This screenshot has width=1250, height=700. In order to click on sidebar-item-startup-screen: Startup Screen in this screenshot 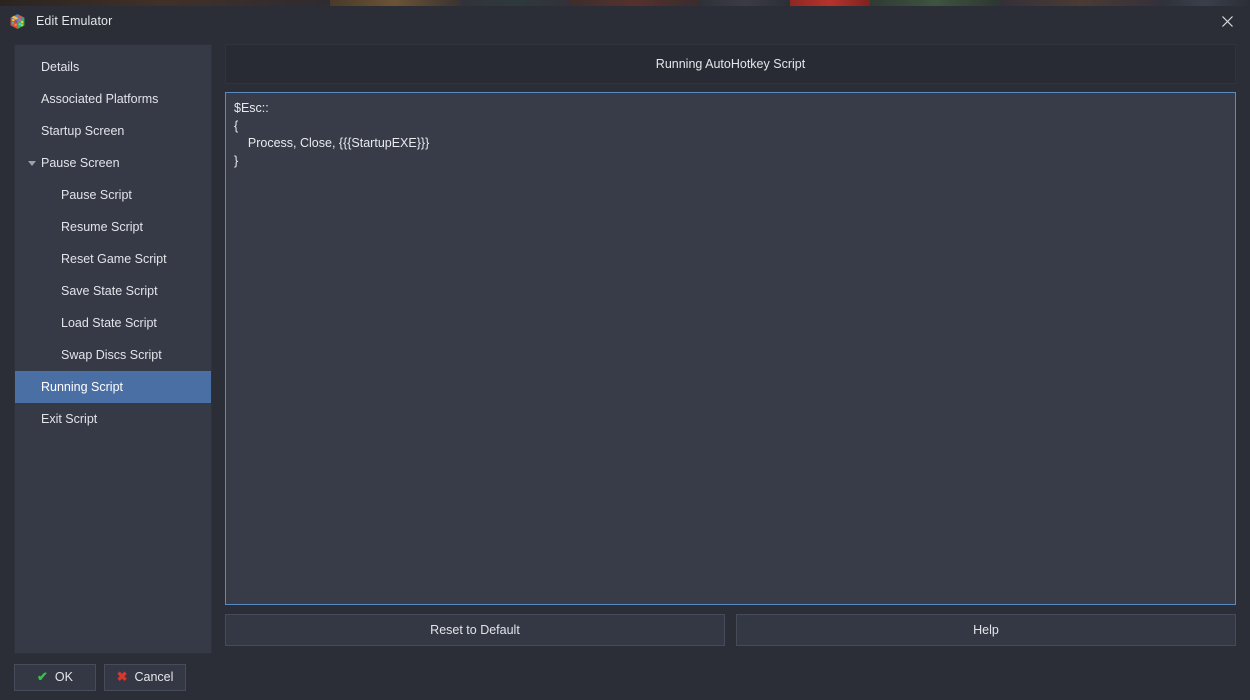, I will do `click(113, 131)`.